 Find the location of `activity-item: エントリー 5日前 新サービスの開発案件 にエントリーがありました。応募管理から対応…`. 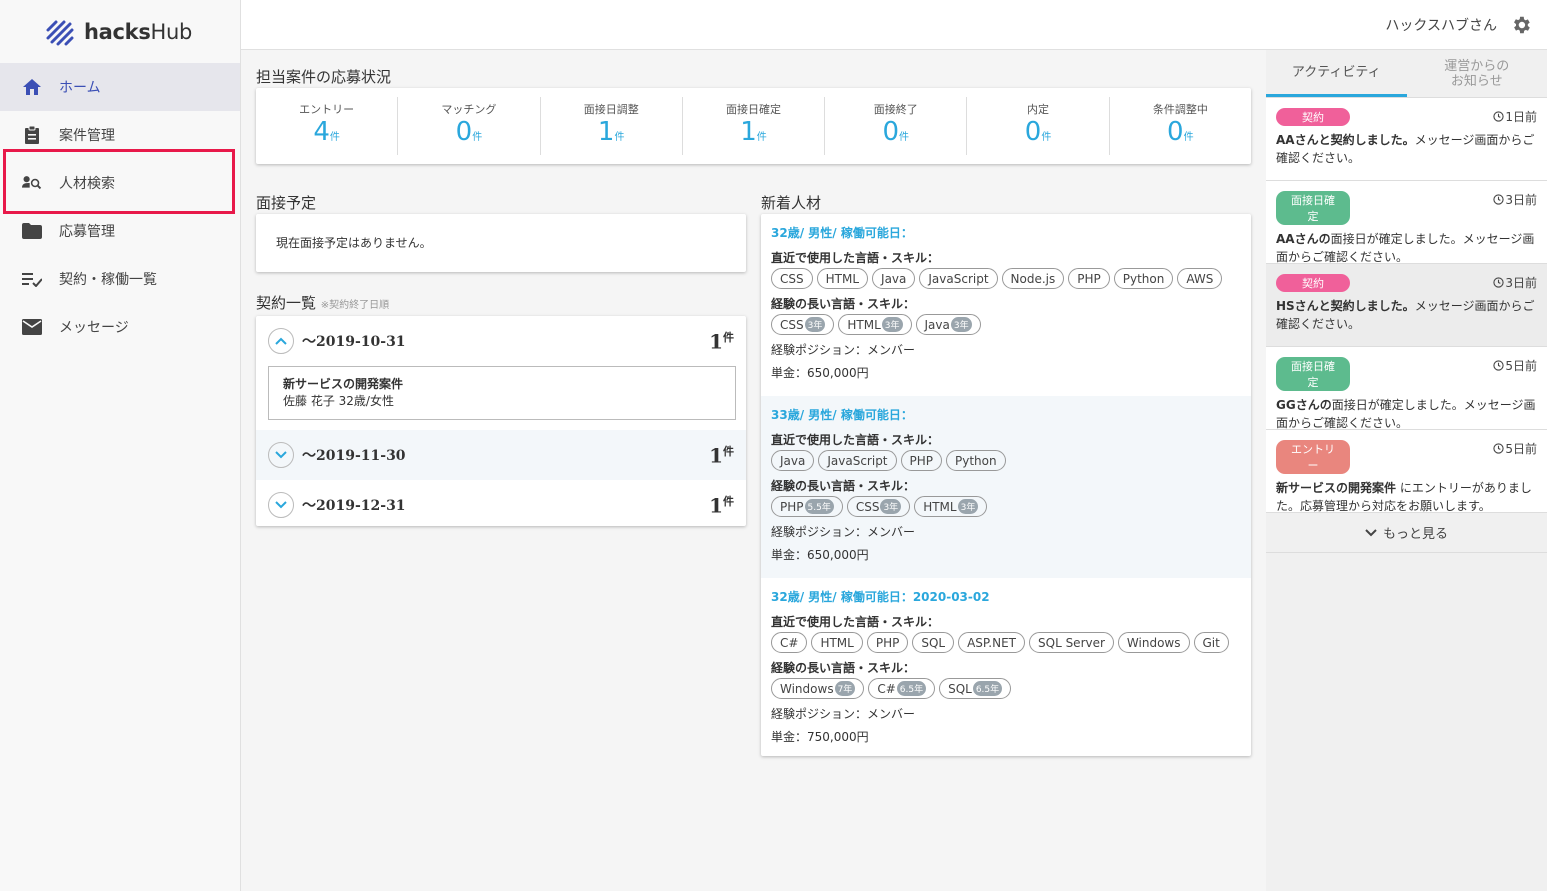

activity-item: エントリー 5日前 新サービスの開発案件 にエントリーがありました。応募管理から対応… is located at coordinates (1406, 471).